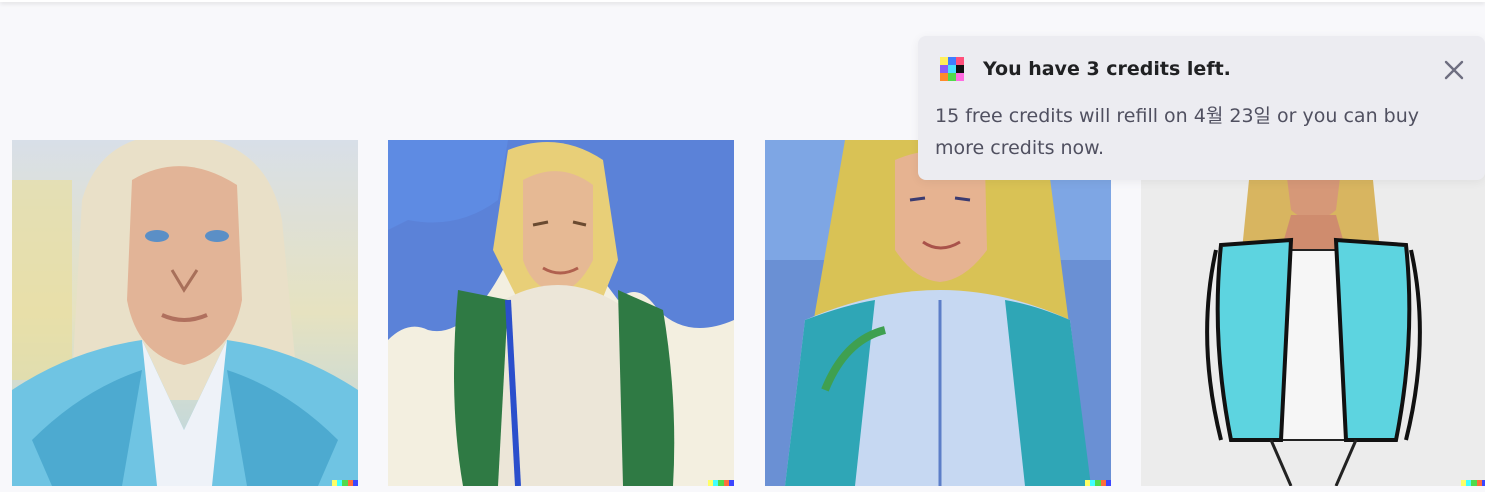  I want to click on top-header-bar, so click(742, 1).